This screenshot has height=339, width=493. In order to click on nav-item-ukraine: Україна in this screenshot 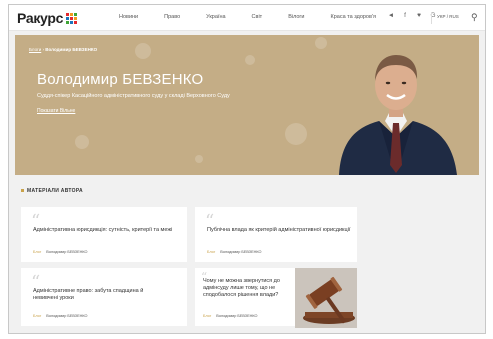, I will do `click(215, 17)`.